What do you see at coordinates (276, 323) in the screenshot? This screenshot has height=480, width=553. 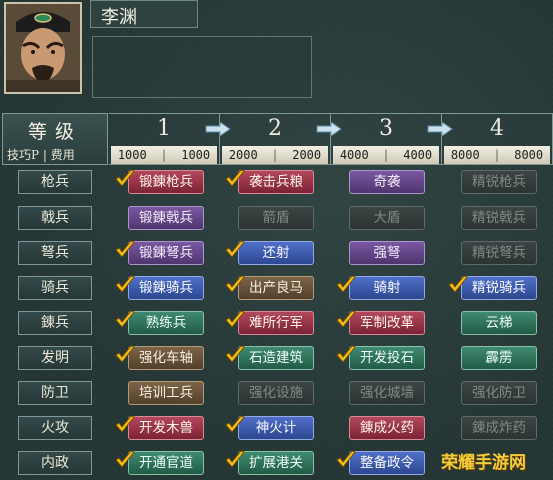 I see `tech-button: 难所行军` at bounding box center [276, 323].